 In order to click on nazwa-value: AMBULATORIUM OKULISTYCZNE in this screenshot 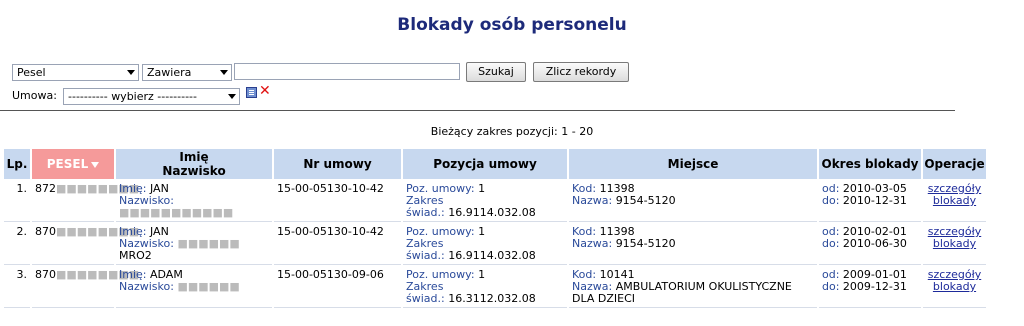, I will do `click(703, 286)`.